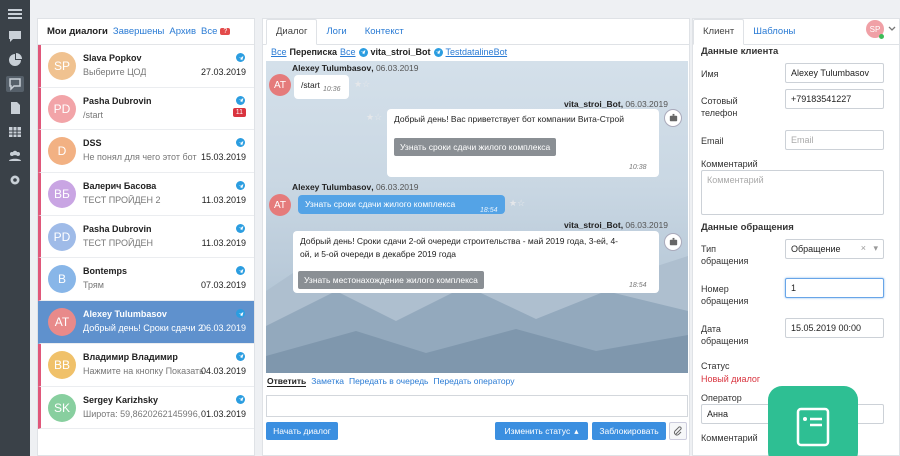  I want to click on block-button: Заблокировать, so click(629, 431).